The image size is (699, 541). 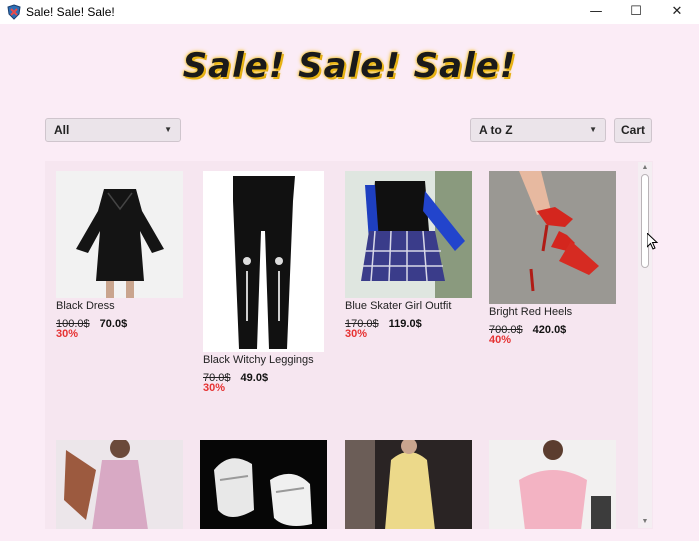 I want to click on product-image-black-witchy-leggings, so click(x=263, y=261).